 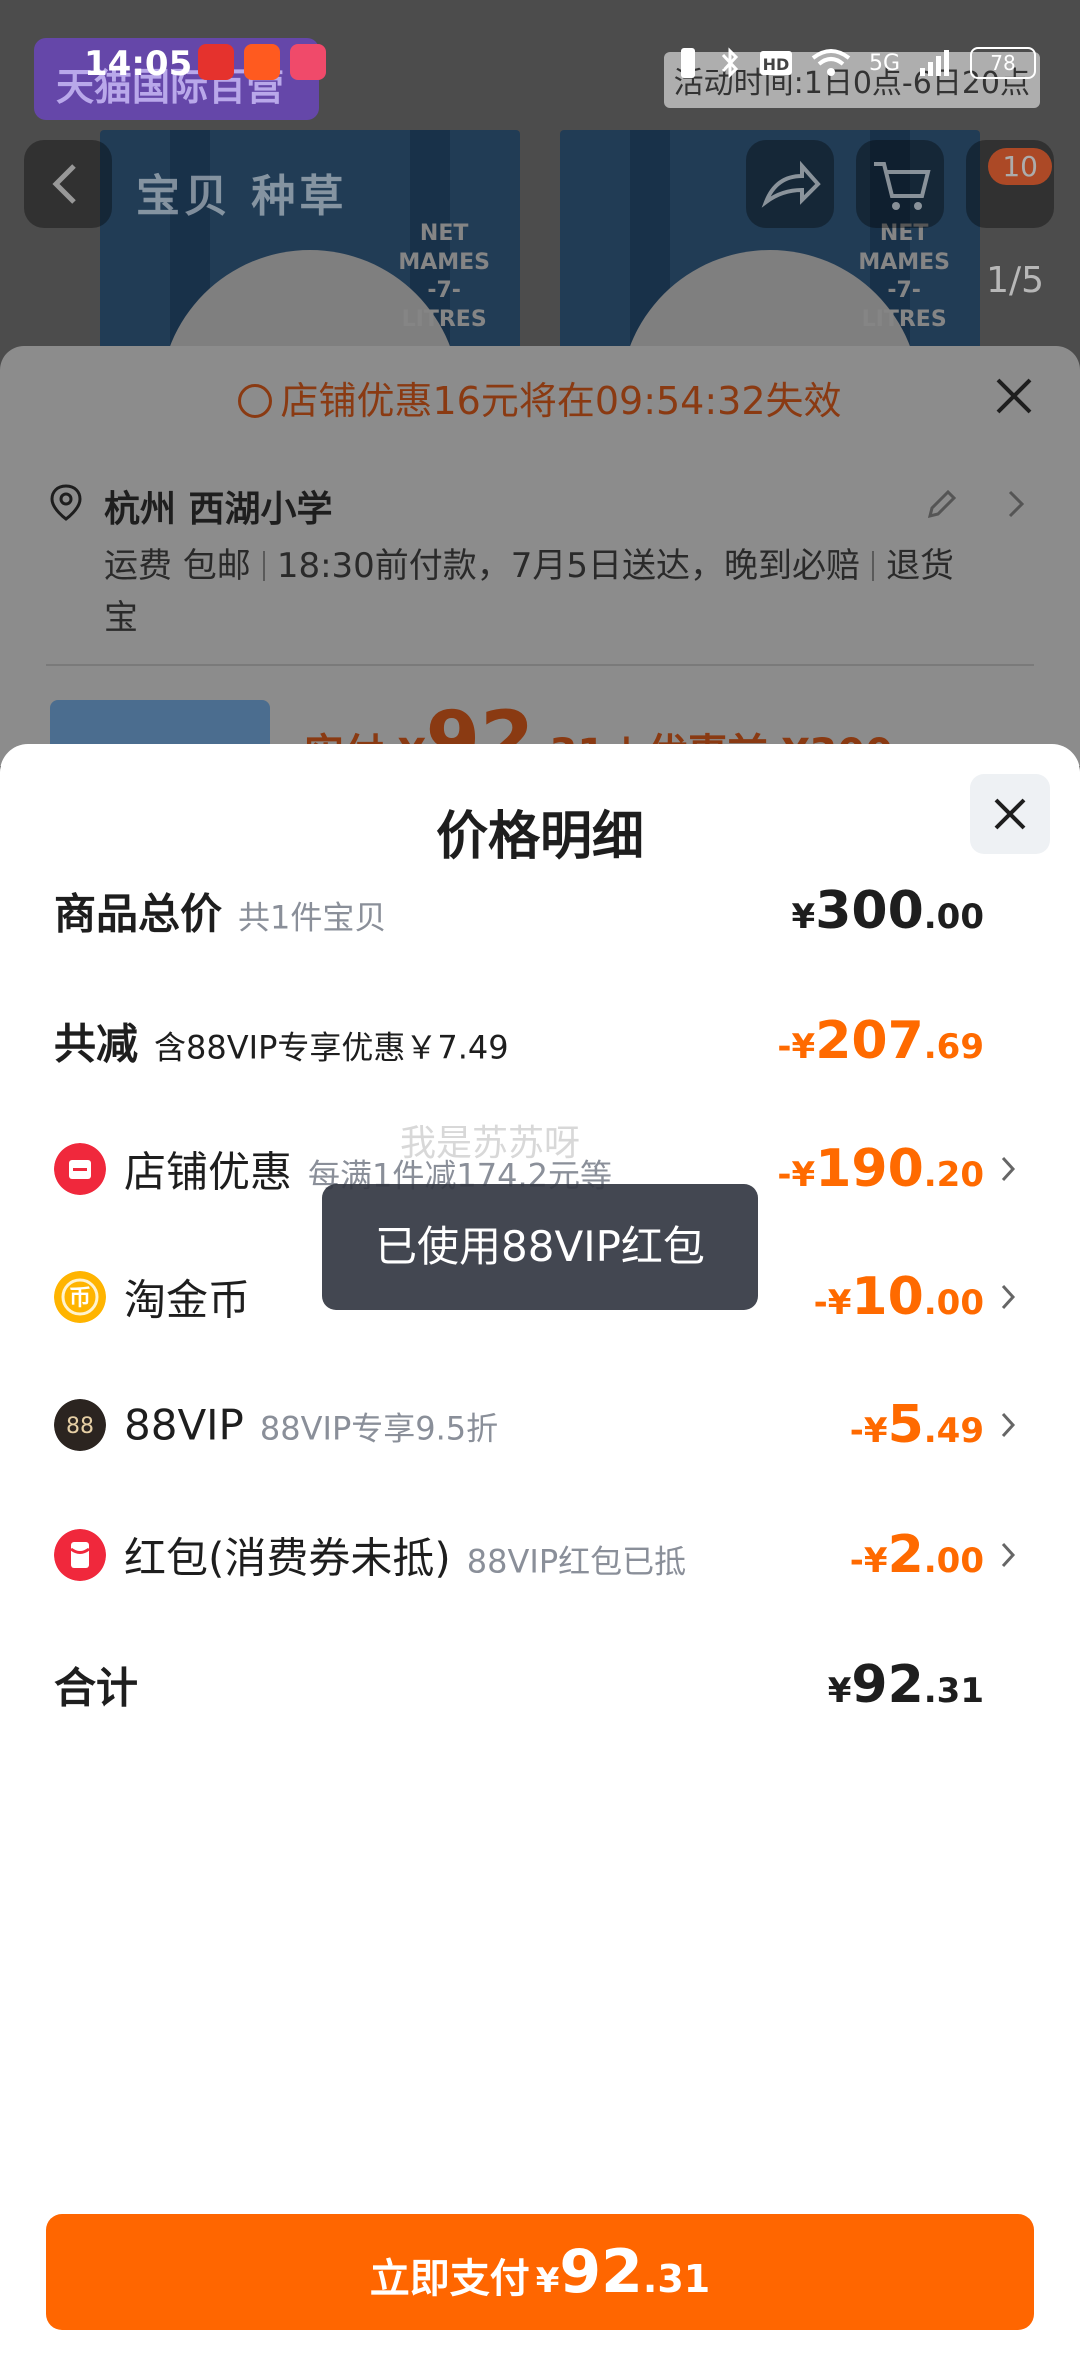 What do you see at coordinates (220, 914) in the screenshot?
I see `row-label: 商品总价 共1件宝贝` at bounding box center [220, 914].